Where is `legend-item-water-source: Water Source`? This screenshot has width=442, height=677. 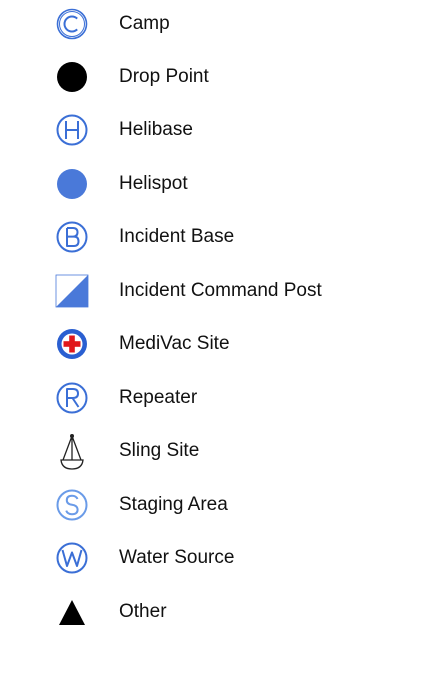
legend-item-water-source: Water Source is located at coordinates (221, 558).